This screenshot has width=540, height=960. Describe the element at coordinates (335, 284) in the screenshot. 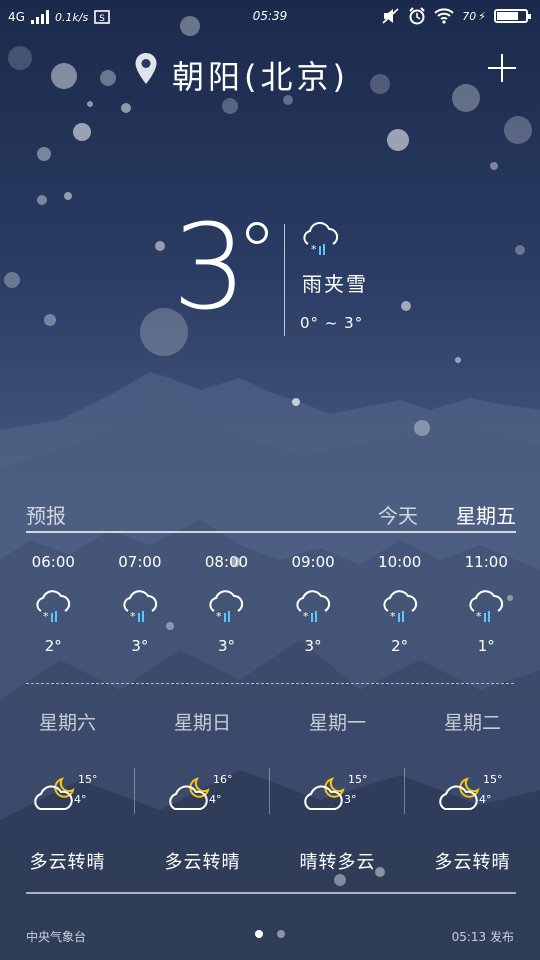

I see `current-condition: 雨夹雪` at that location.